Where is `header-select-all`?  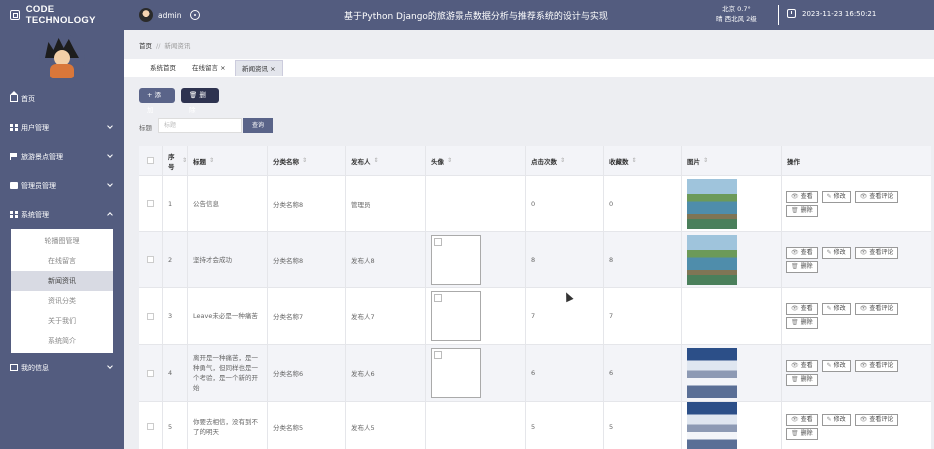
header-select-all is located at coordinates (151, 160).